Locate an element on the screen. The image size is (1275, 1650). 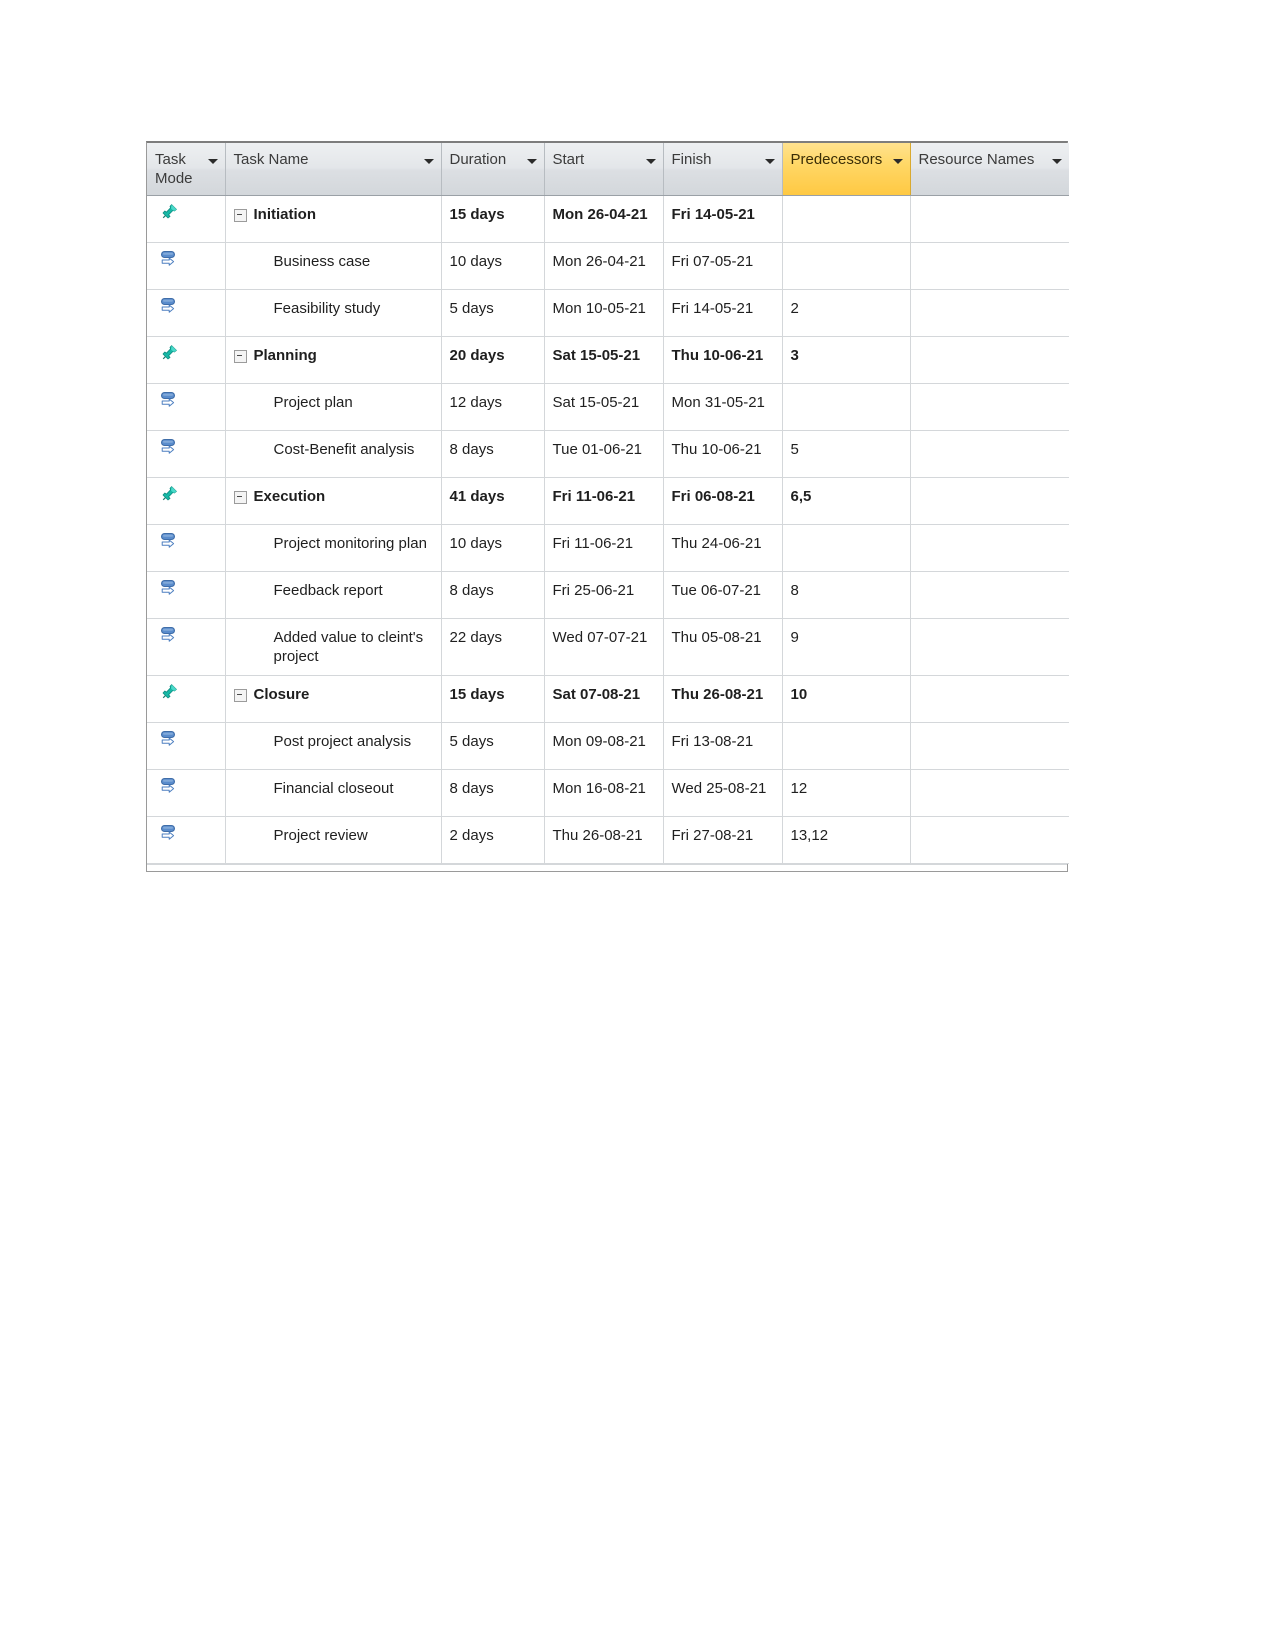
cell-finish: Mon 31-05-21 is located at coordinates (723, 407).